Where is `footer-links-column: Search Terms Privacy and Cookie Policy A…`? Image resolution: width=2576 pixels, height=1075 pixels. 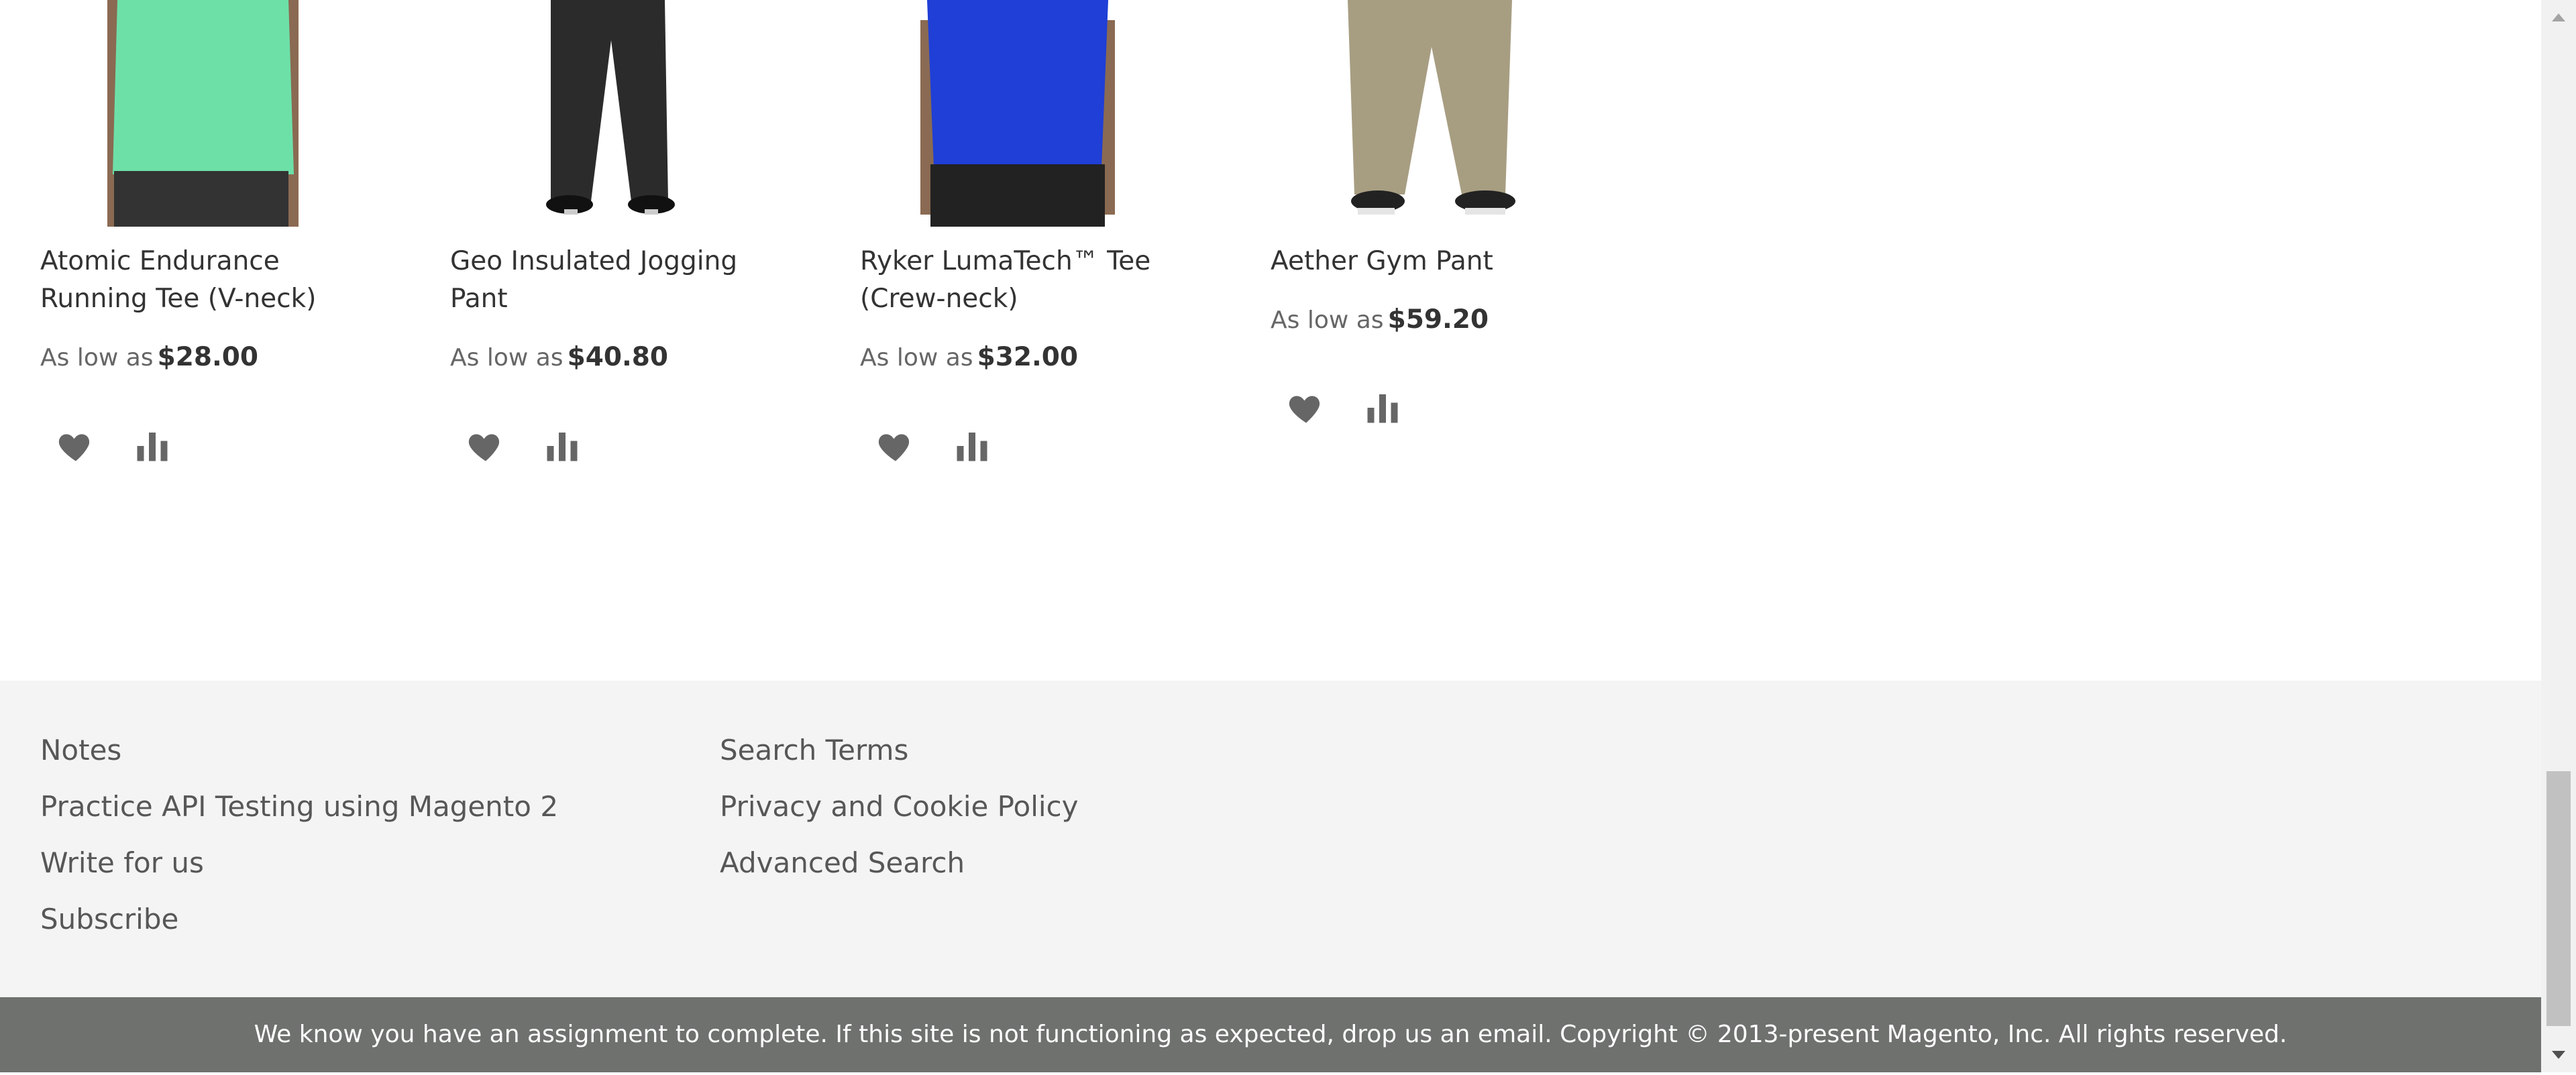
footer-links-column: Search Terms Privacy and Cookie Policy A… is located at coordinates (899, 806).